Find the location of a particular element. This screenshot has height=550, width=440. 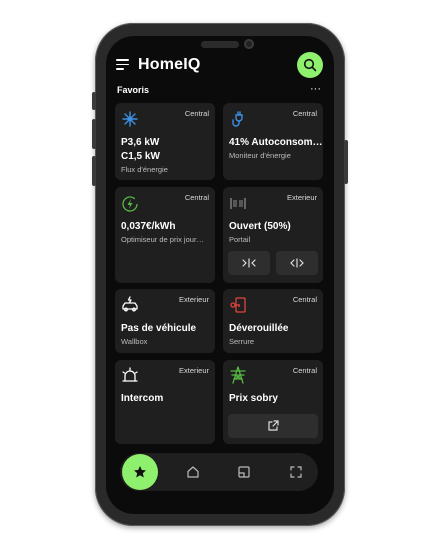

card-subtitle: Flux d'énergie is located at coordinates (144, 169).